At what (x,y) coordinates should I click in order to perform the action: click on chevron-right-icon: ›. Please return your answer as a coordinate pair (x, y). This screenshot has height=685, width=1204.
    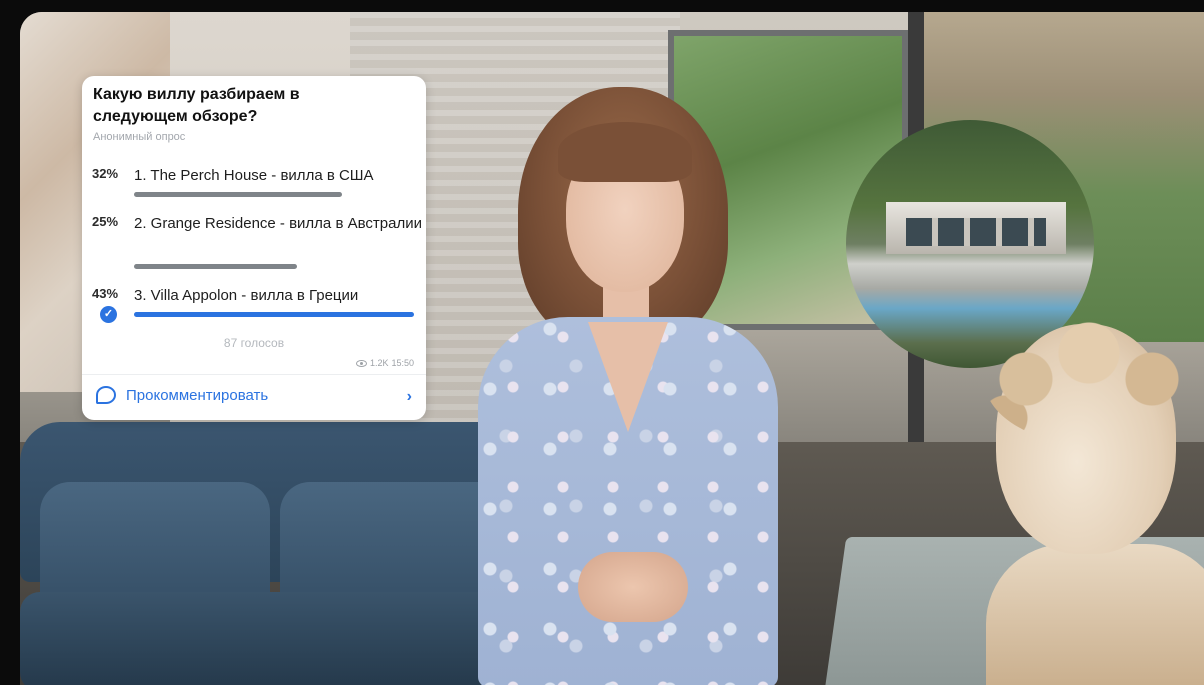
    Looking at the image, I should click on (409, 397).